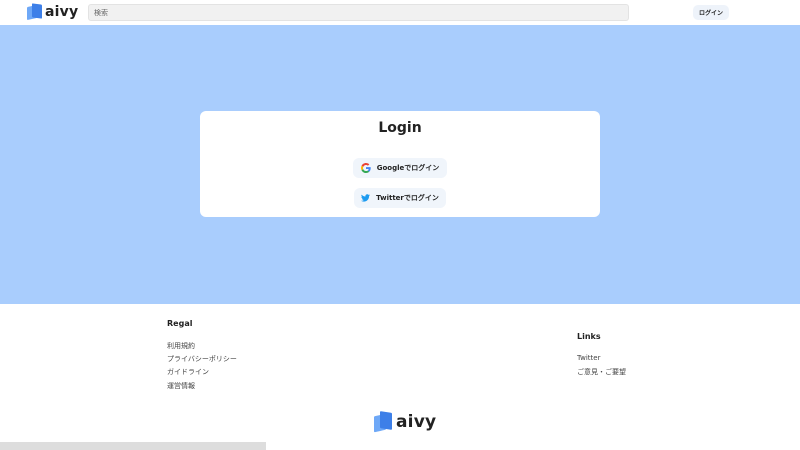  What do you see at coordinates (358, 12) in the screenshot?
I see `search-input` at bounding box center [358, 12].